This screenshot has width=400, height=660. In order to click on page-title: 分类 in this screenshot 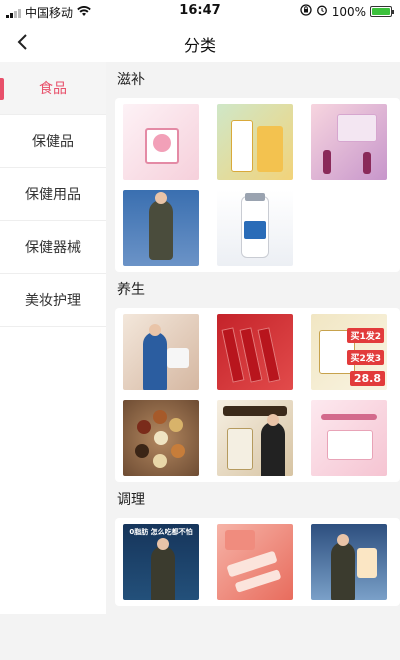, I will do `click(199, 45)`.